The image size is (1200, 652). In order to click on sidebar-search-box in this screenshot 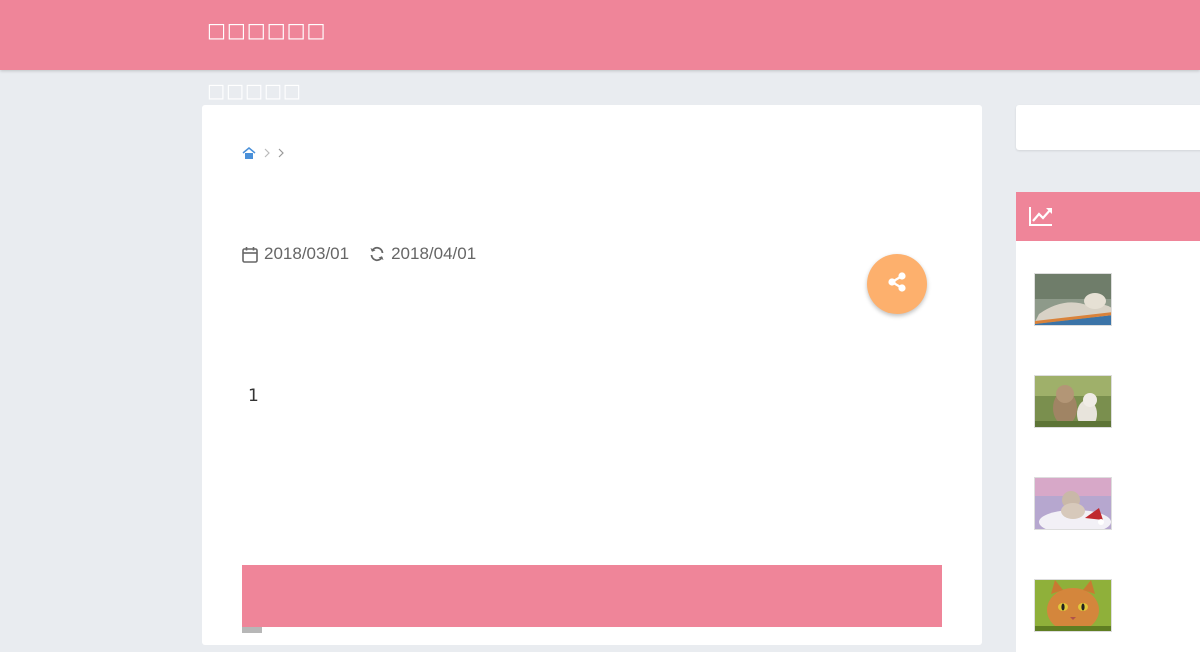, I will do `click(1108, 127)`.